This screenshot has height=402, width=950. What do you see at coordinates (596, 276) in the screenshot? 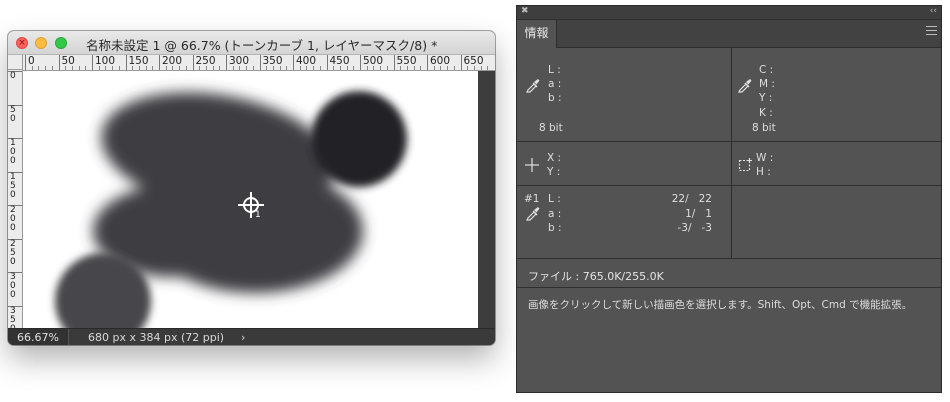
I see `file-size-info: ファイル : 765.0K/255.0K` at bounding box center [596, 276].